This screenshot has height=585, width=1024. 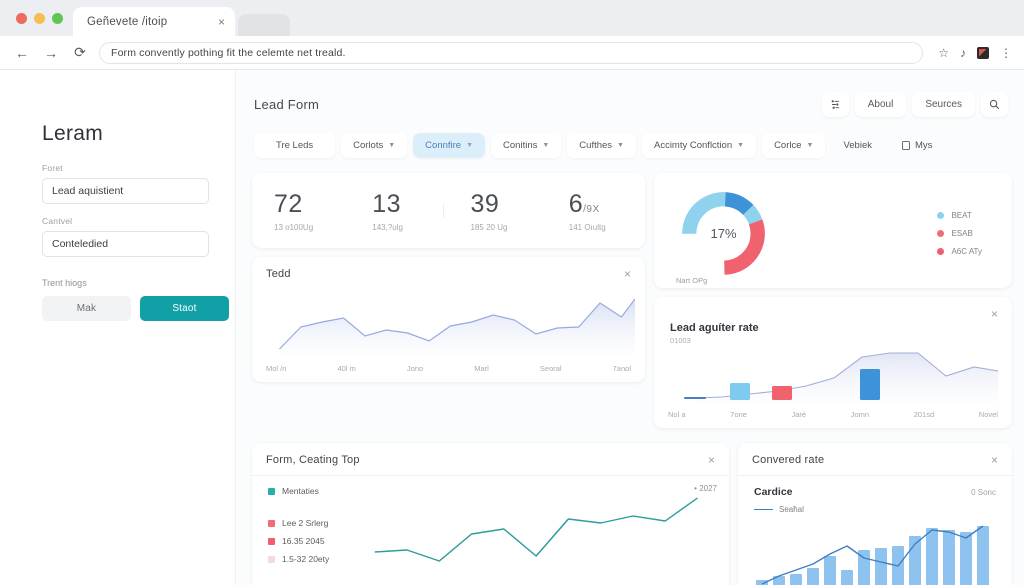 I want to click on browser-tab-inactive, so click(x=264, y=25).